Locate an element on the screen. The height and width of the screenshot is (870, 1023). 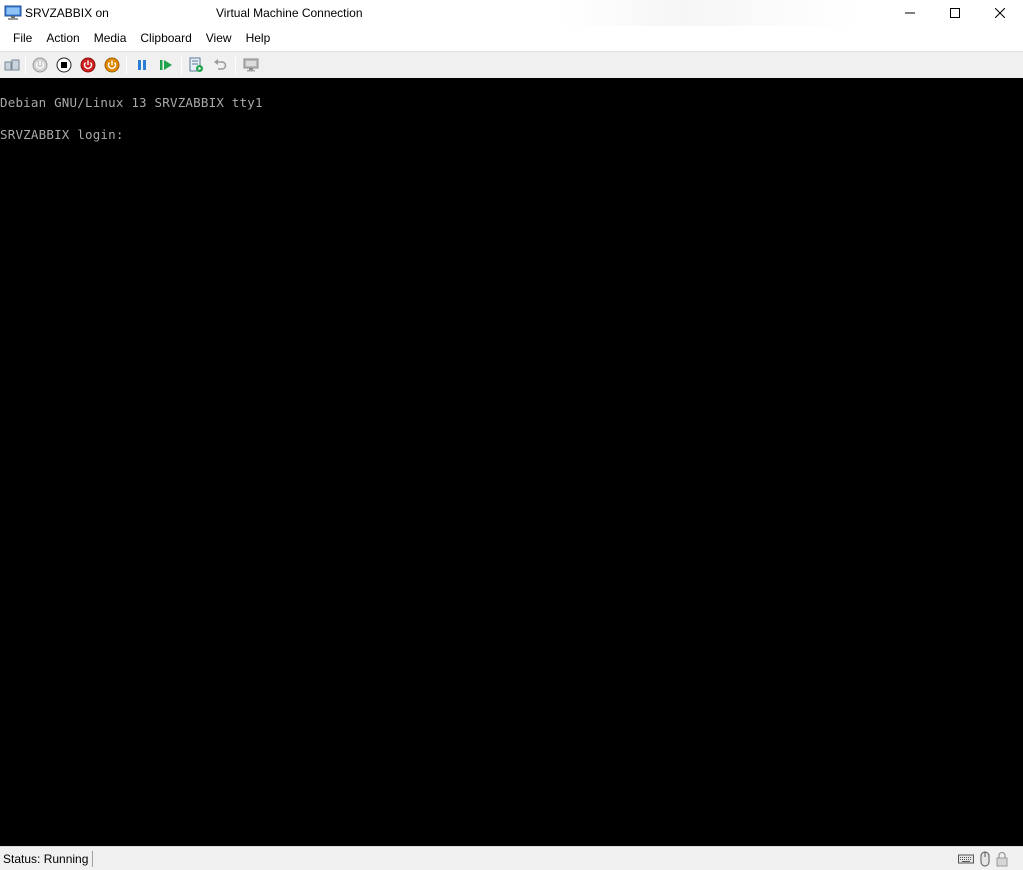
minimize-icon is located at coordinates (910, 13).